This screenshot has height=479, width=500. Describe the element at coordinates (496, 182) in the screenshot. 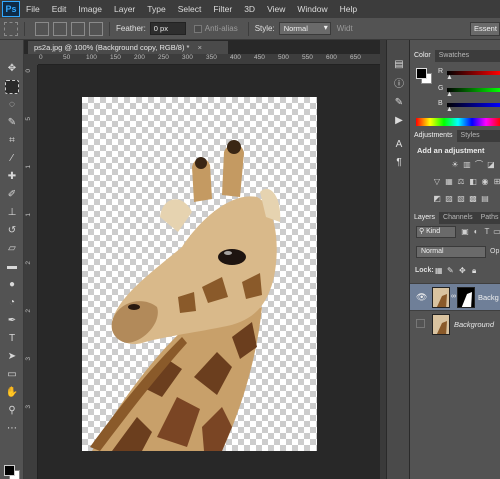

I see `channel-mixer-icon: ⊞` at that location.